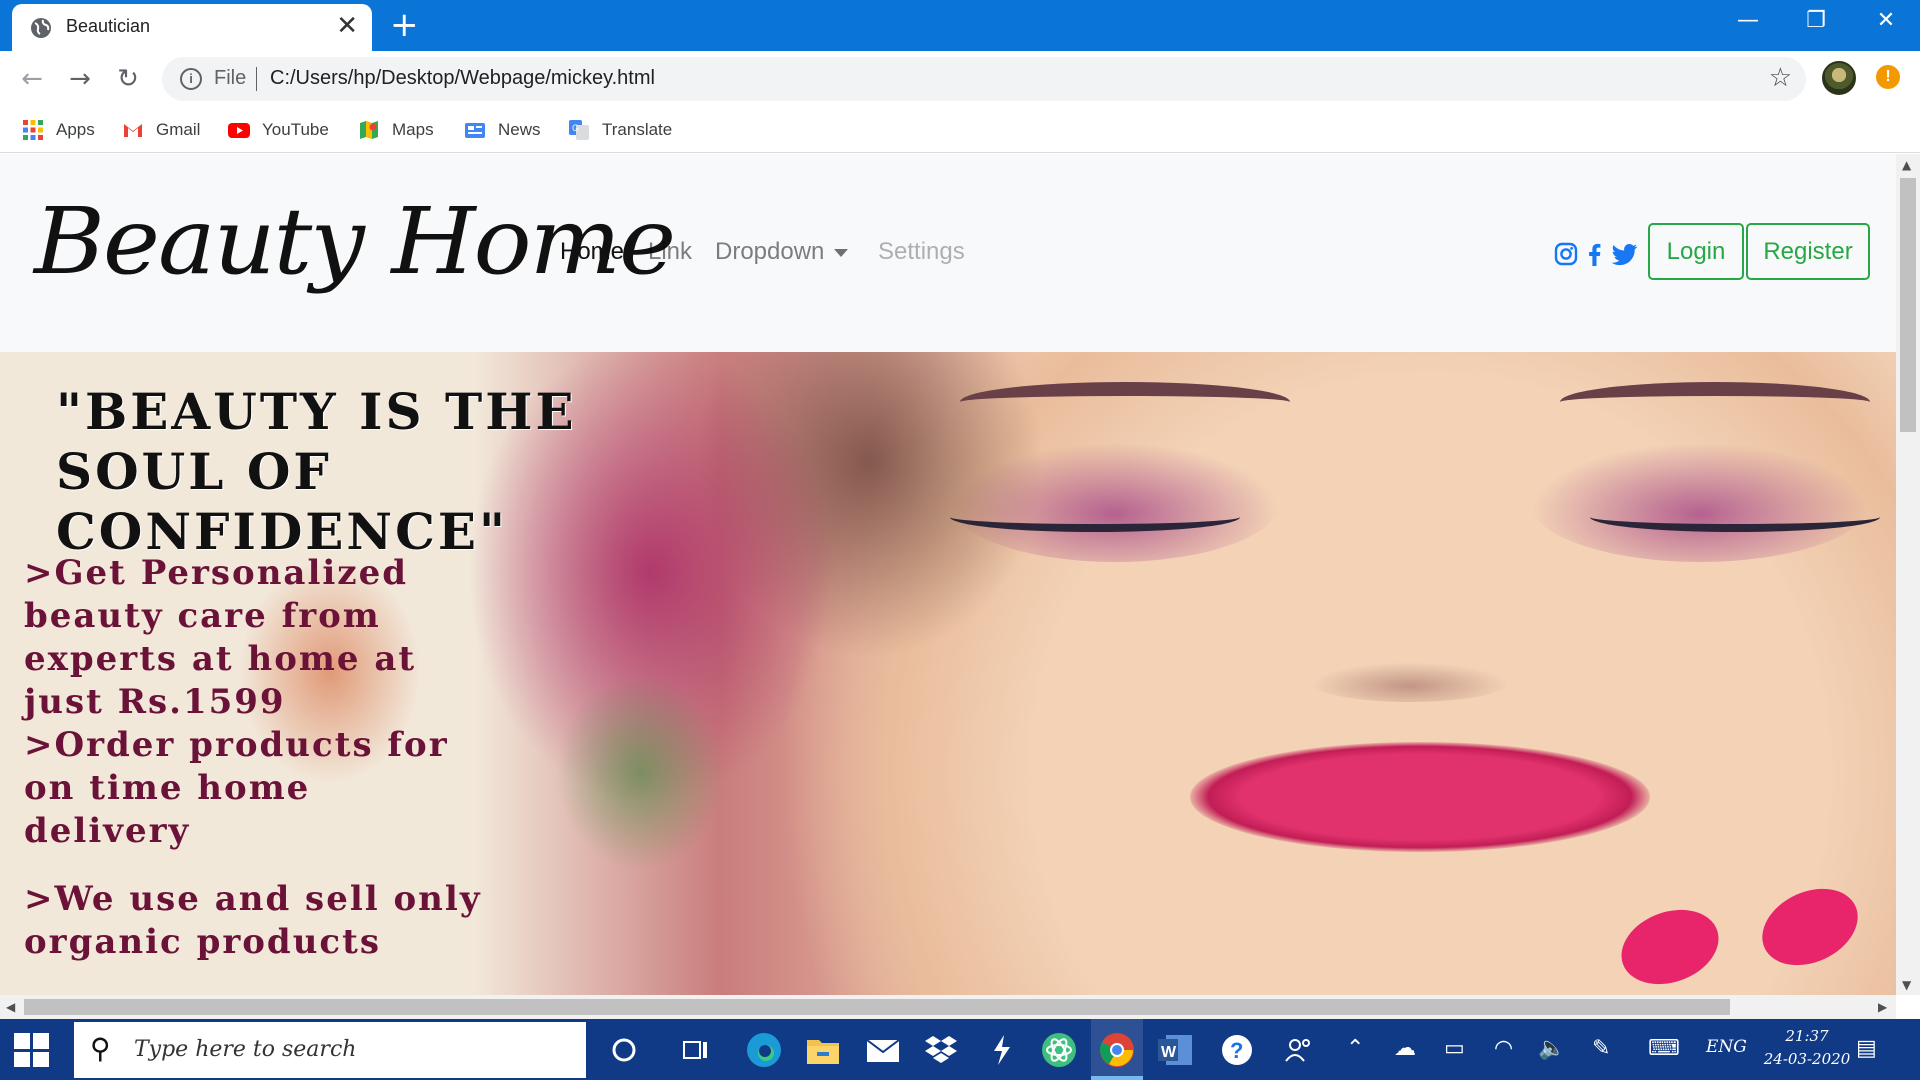 Image resolution: width=1920 pixels, height=1080 pixels. What do you see at coordinates (1839, 78) in the screenshot?
I see `profile-avatar` at bounding box center [1839, 78].